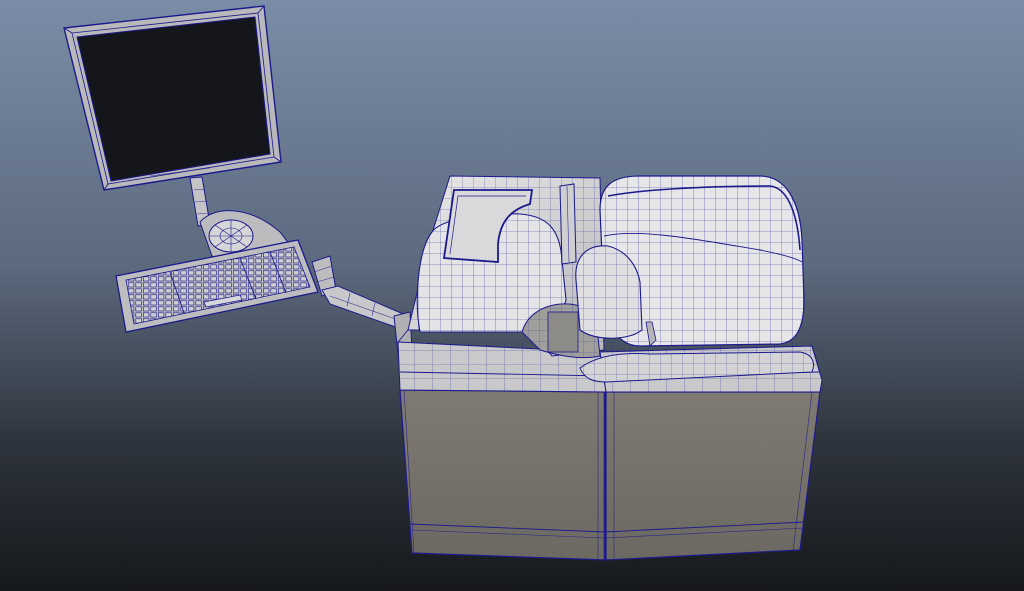  Describe the element at coordinates (690, 261) in the screenshot. I see `right-hood` at that location.